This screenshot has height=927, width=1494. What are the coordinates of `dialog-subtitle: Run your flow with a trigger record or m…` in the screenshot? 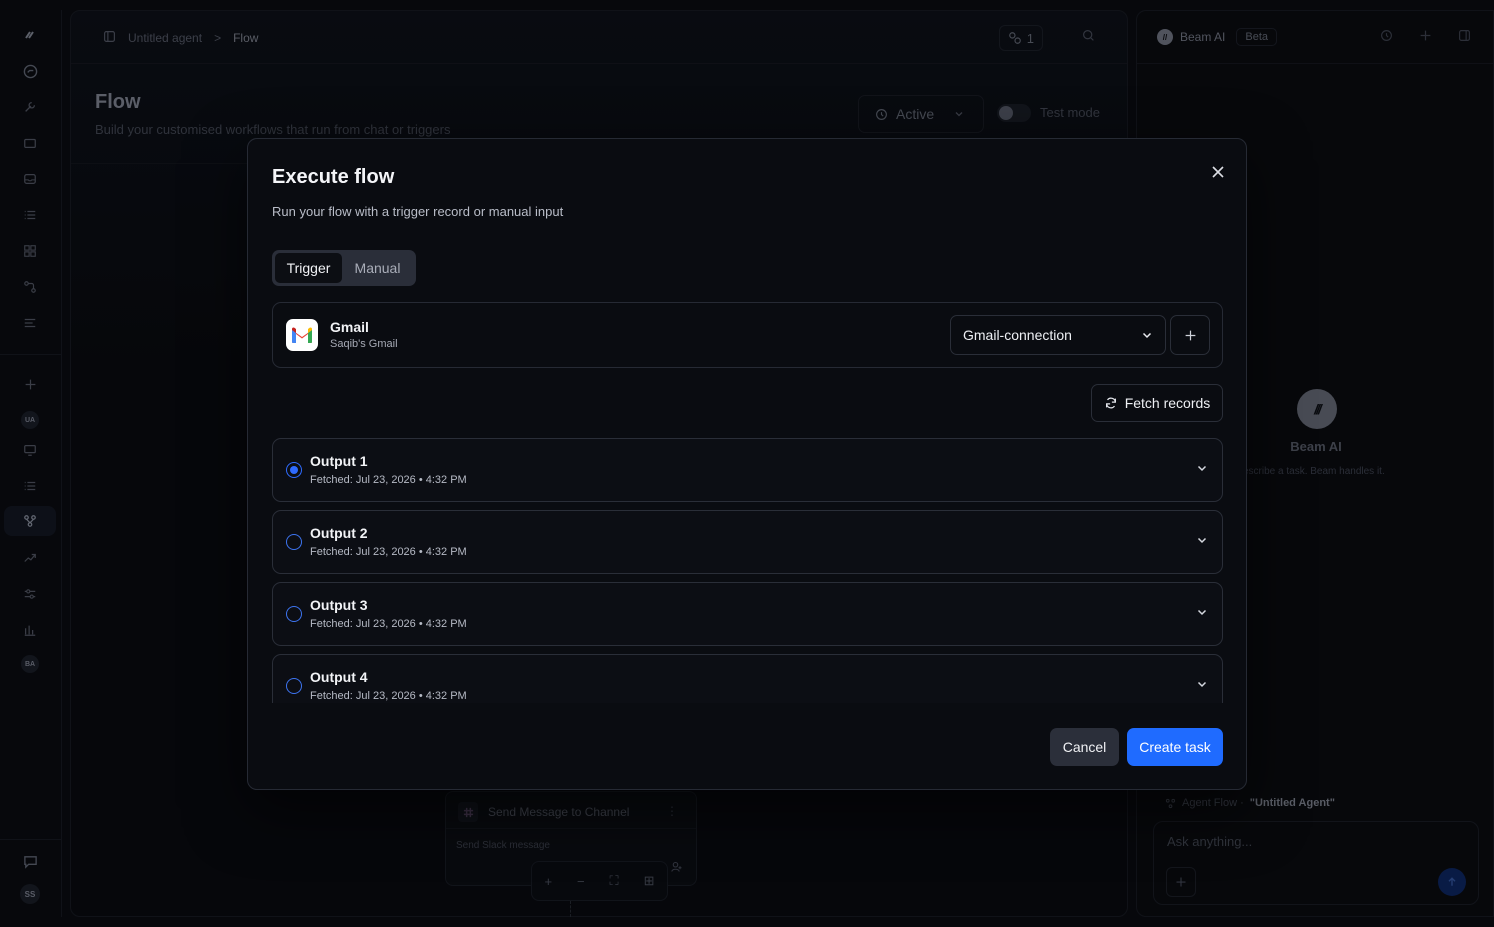 It's located at (418, 211).